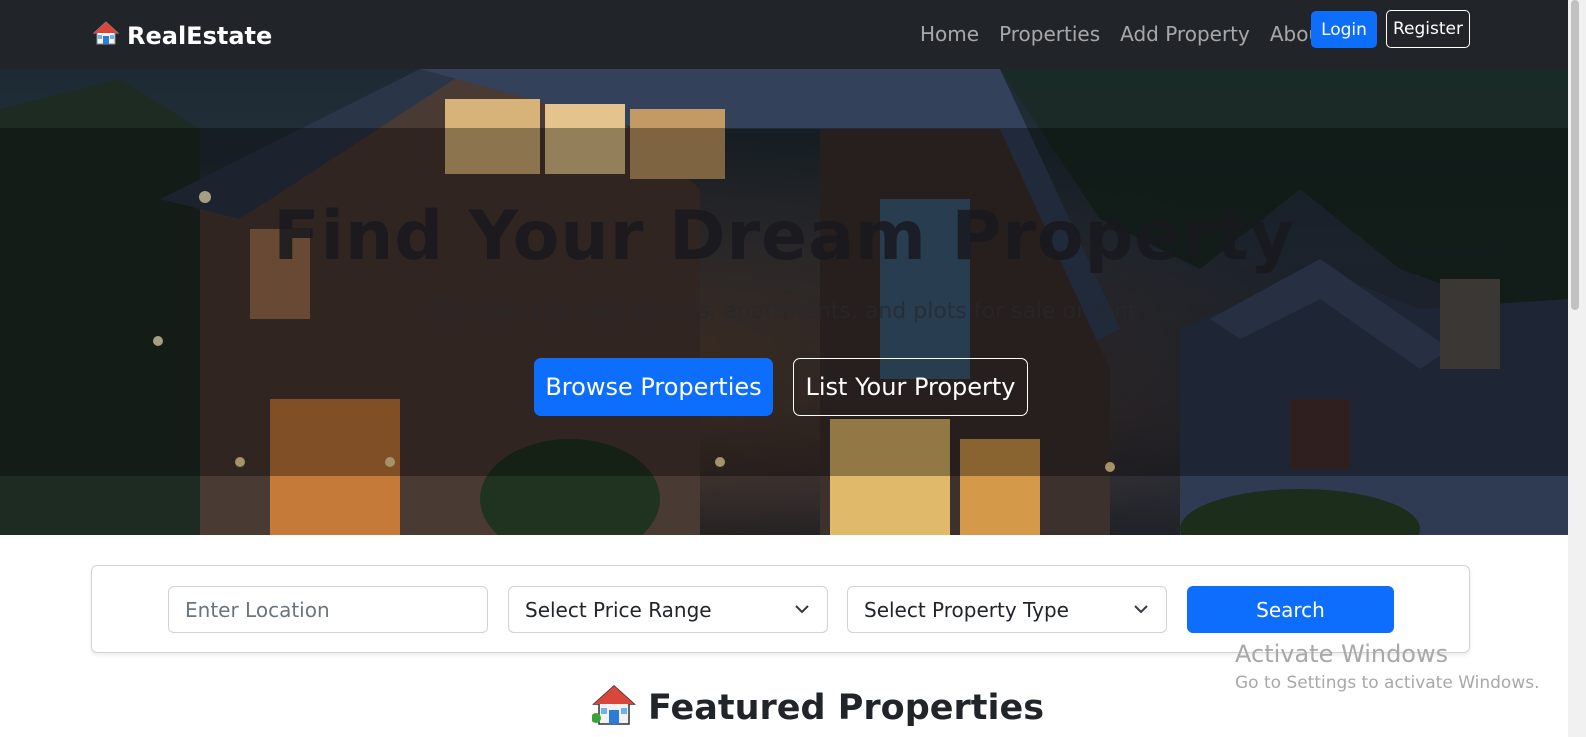  Describe the element at coordinates (784, 236) in the screenshot. I see `hero-title: Find Your Dream Property` at that location.